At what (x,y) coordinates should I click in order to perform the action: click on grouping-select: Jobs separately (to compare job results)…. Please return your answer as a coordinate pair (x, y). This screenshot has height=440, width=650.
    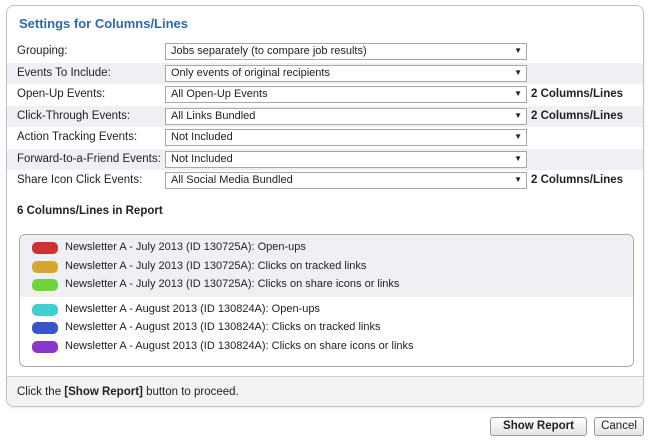
    Looking at the image, I should click on (346, 51).